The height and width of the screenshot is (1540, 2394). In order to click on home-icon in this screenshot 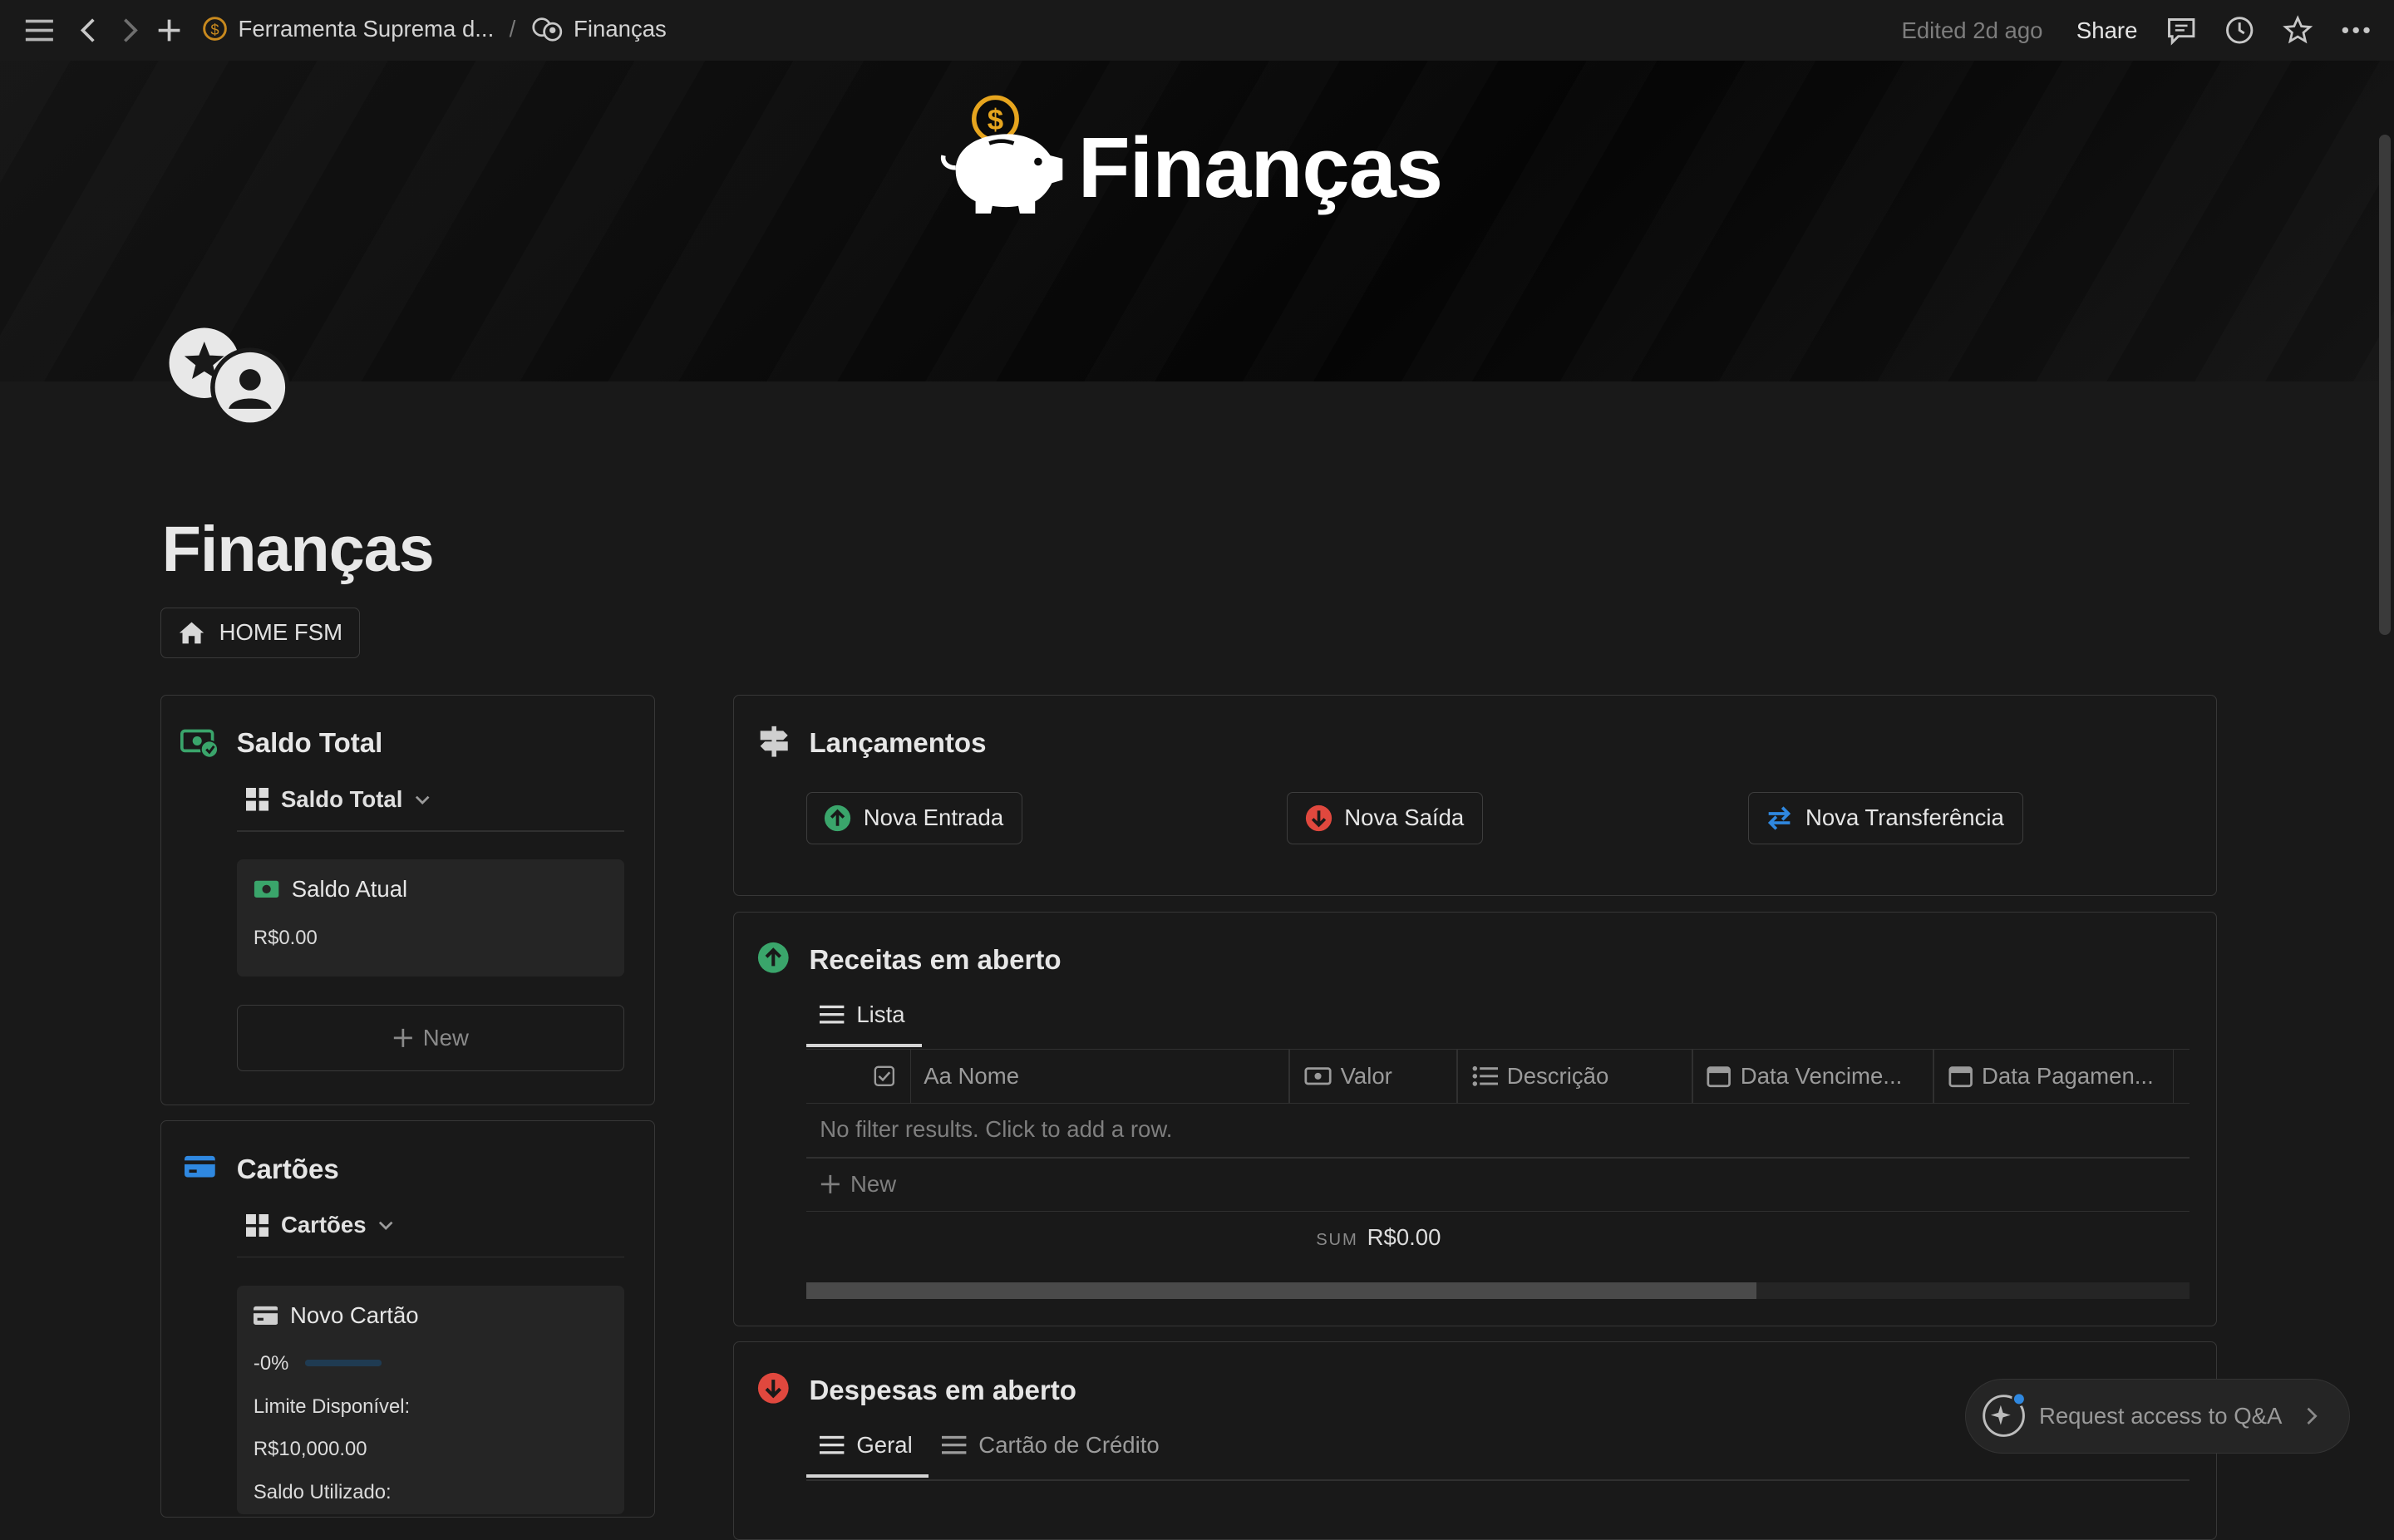, I will do `click(191, 633)`.